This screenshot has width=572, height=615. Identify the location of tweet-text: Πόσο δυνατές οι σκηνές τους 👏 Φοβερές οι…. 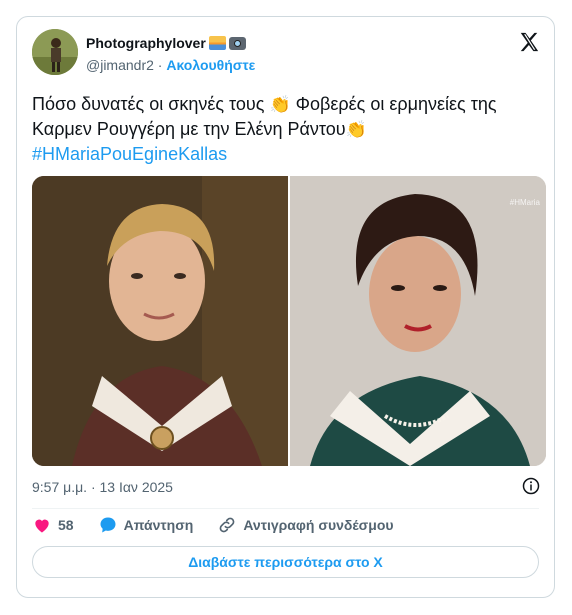
(284, 129).